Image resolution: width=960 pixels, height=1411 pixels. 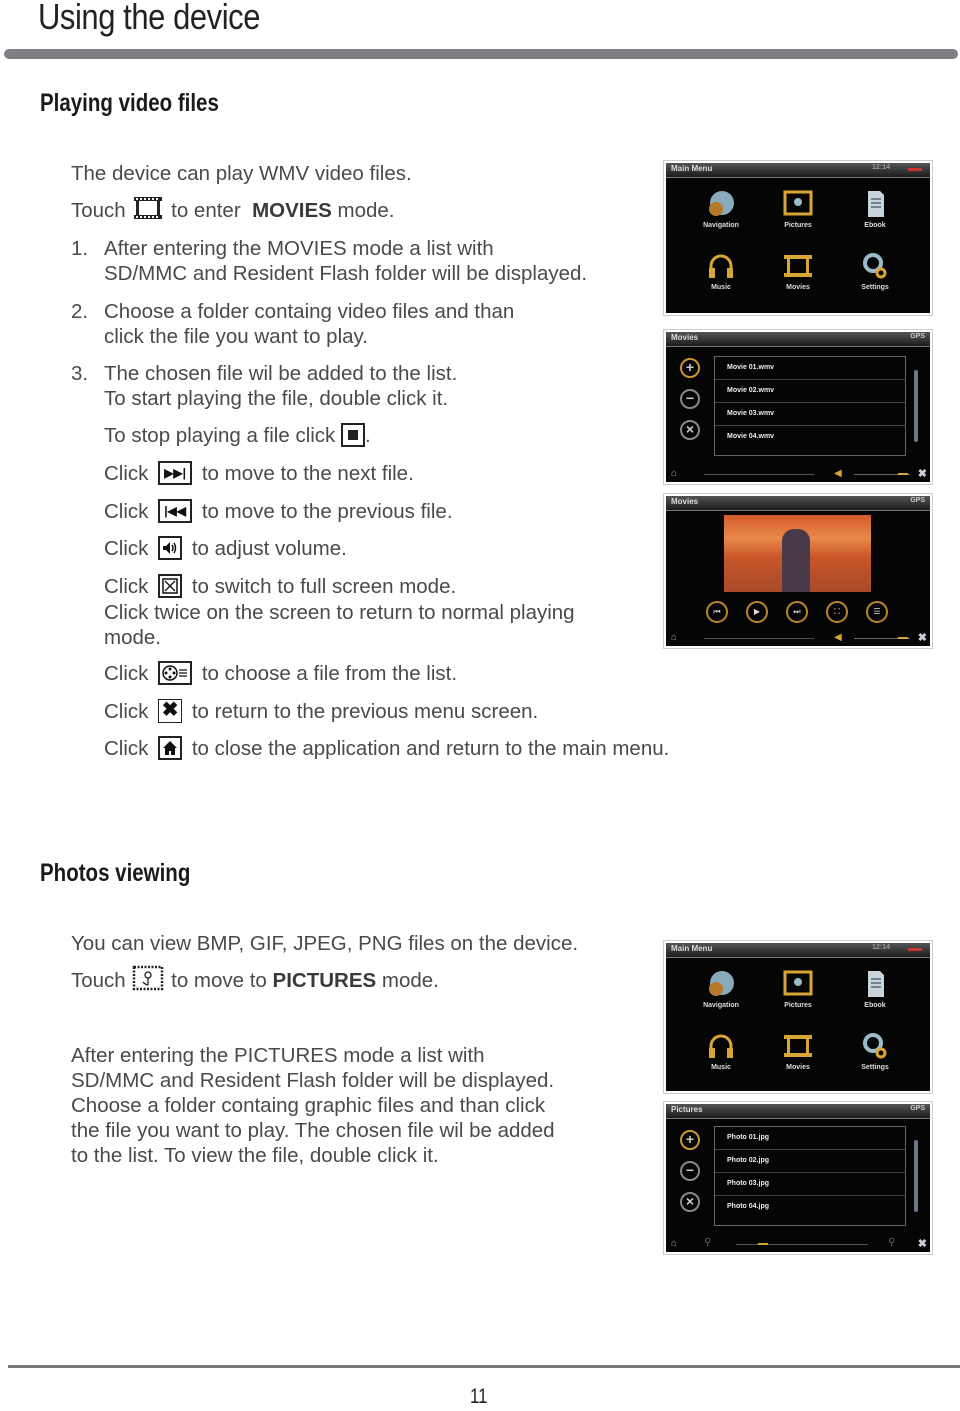 I want to click on list-item: Movie 01.wmv, so click(x=810, y=368).